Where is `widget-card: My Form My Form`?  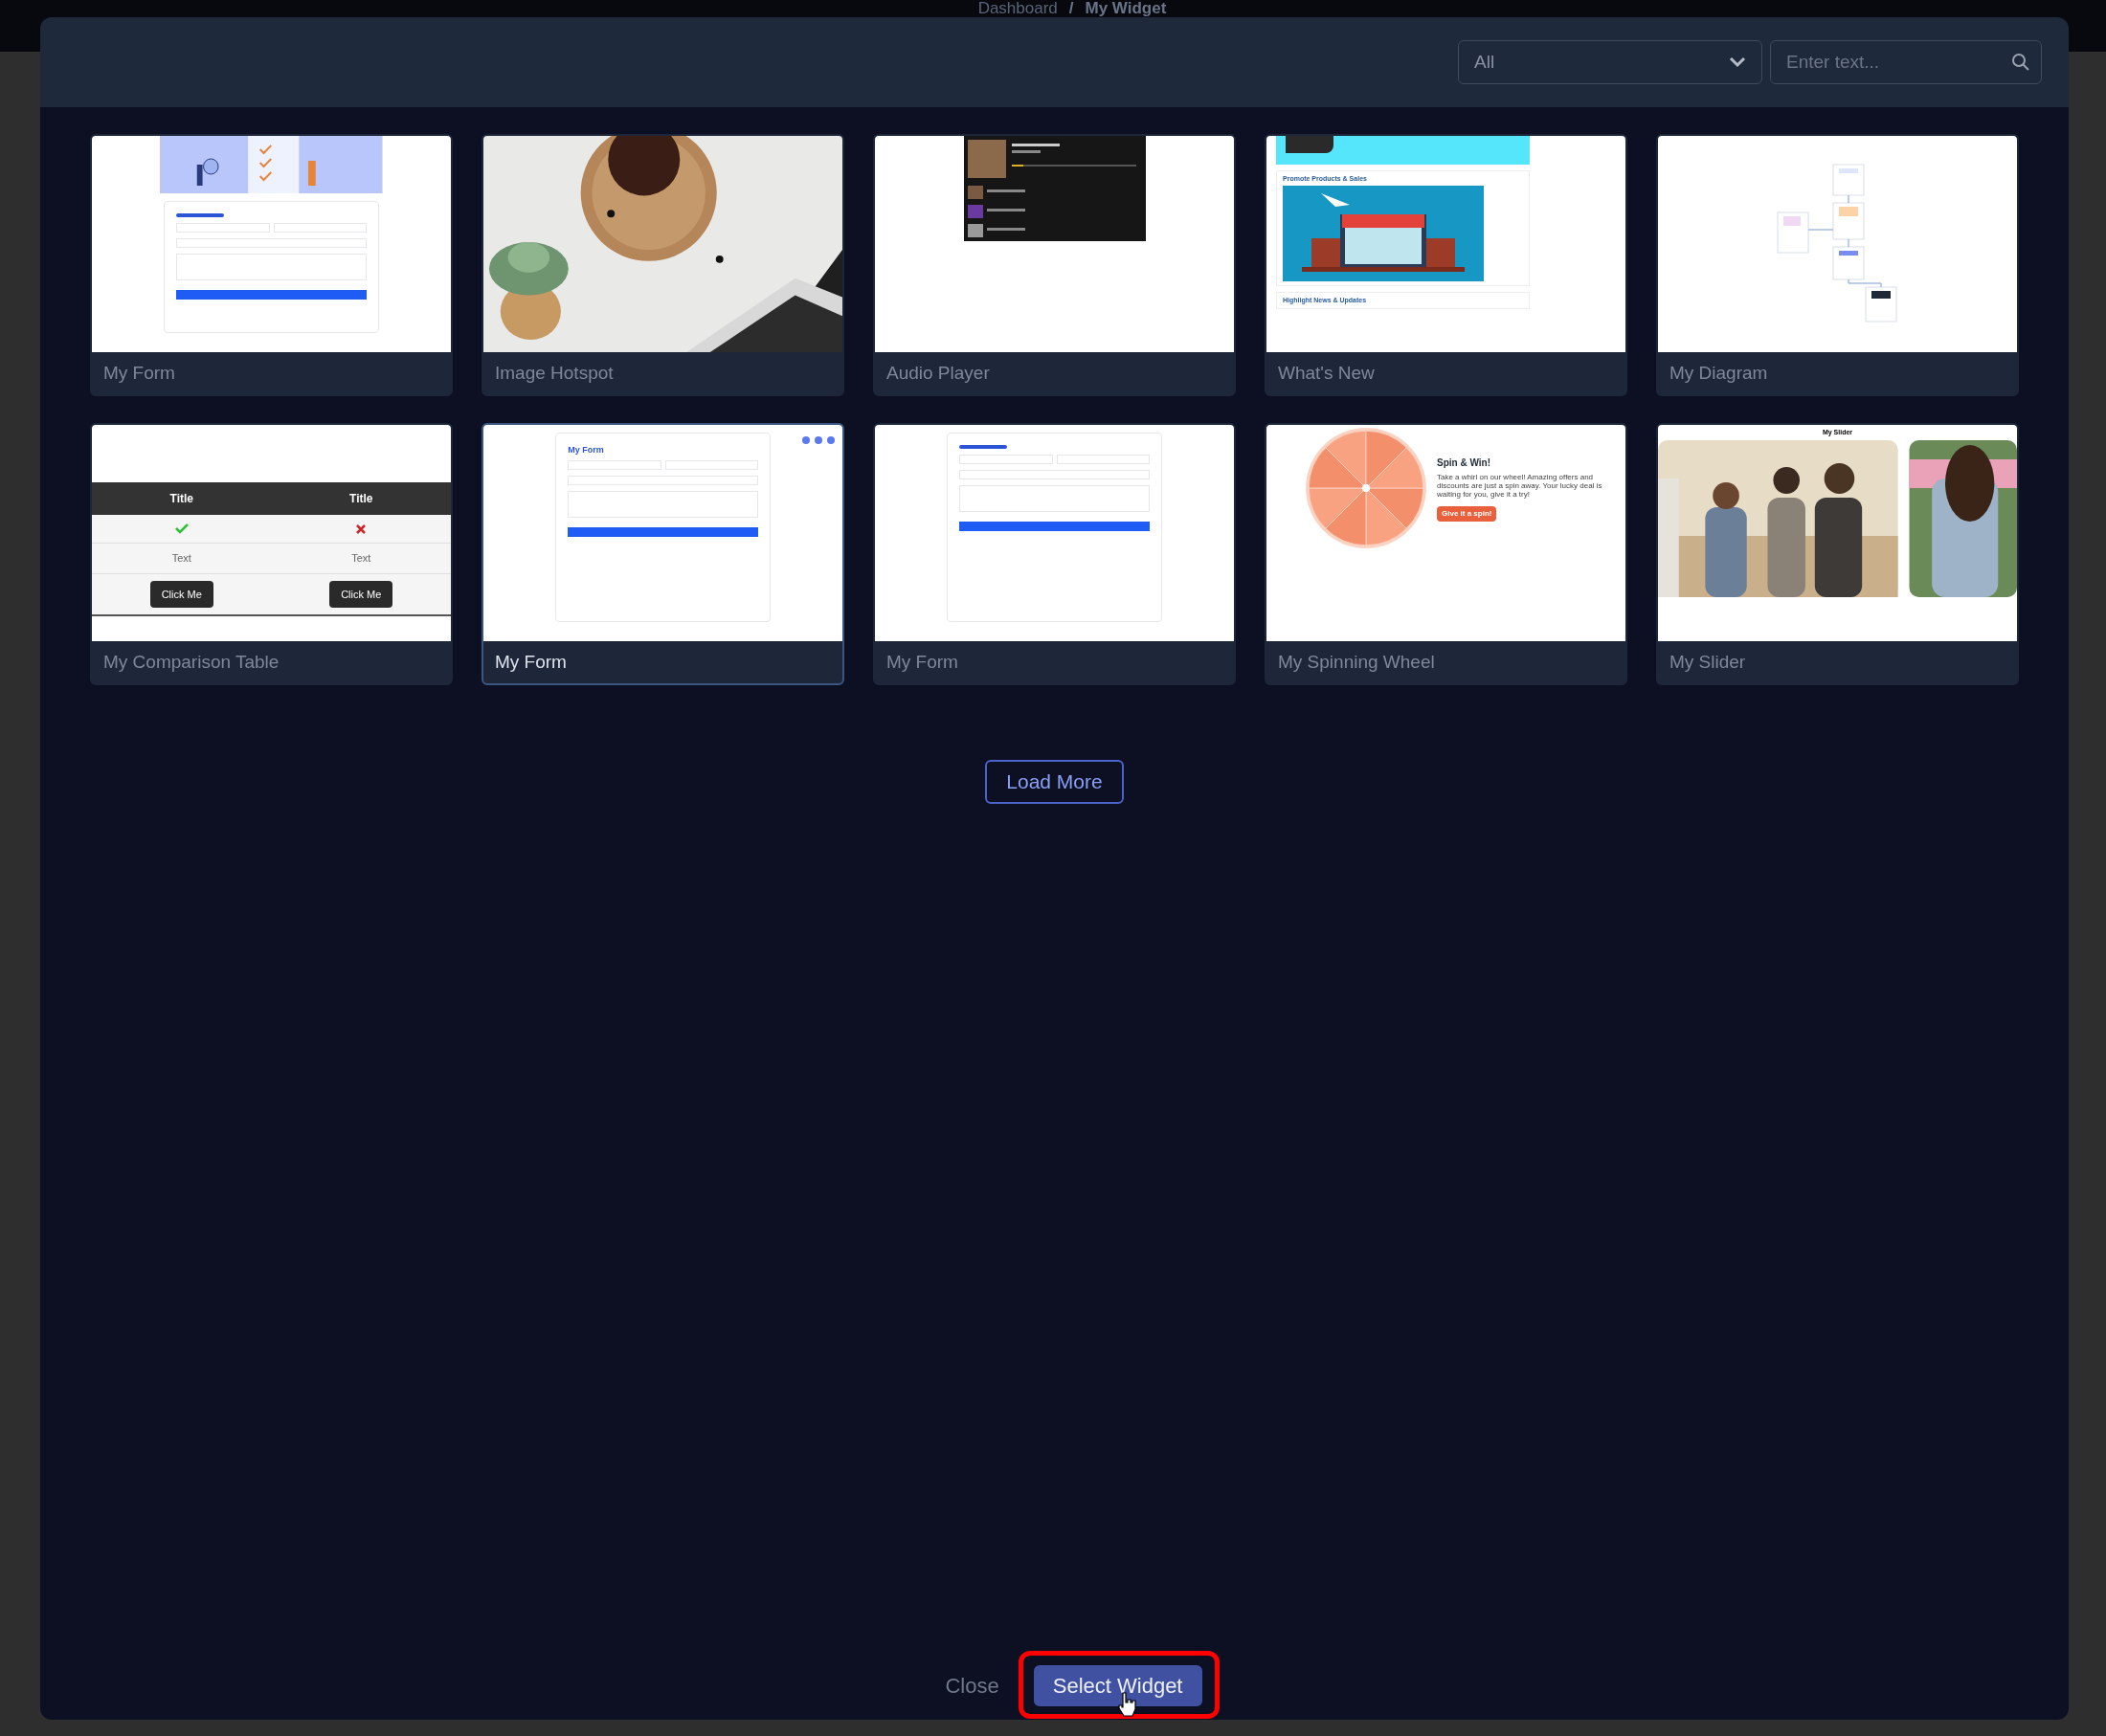 widget-card: My Form My Form is located at coordinates (663, 554).